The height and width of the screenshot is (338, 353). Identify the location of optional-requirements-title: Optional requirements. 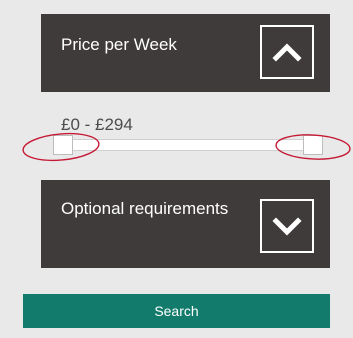
(145, 208).